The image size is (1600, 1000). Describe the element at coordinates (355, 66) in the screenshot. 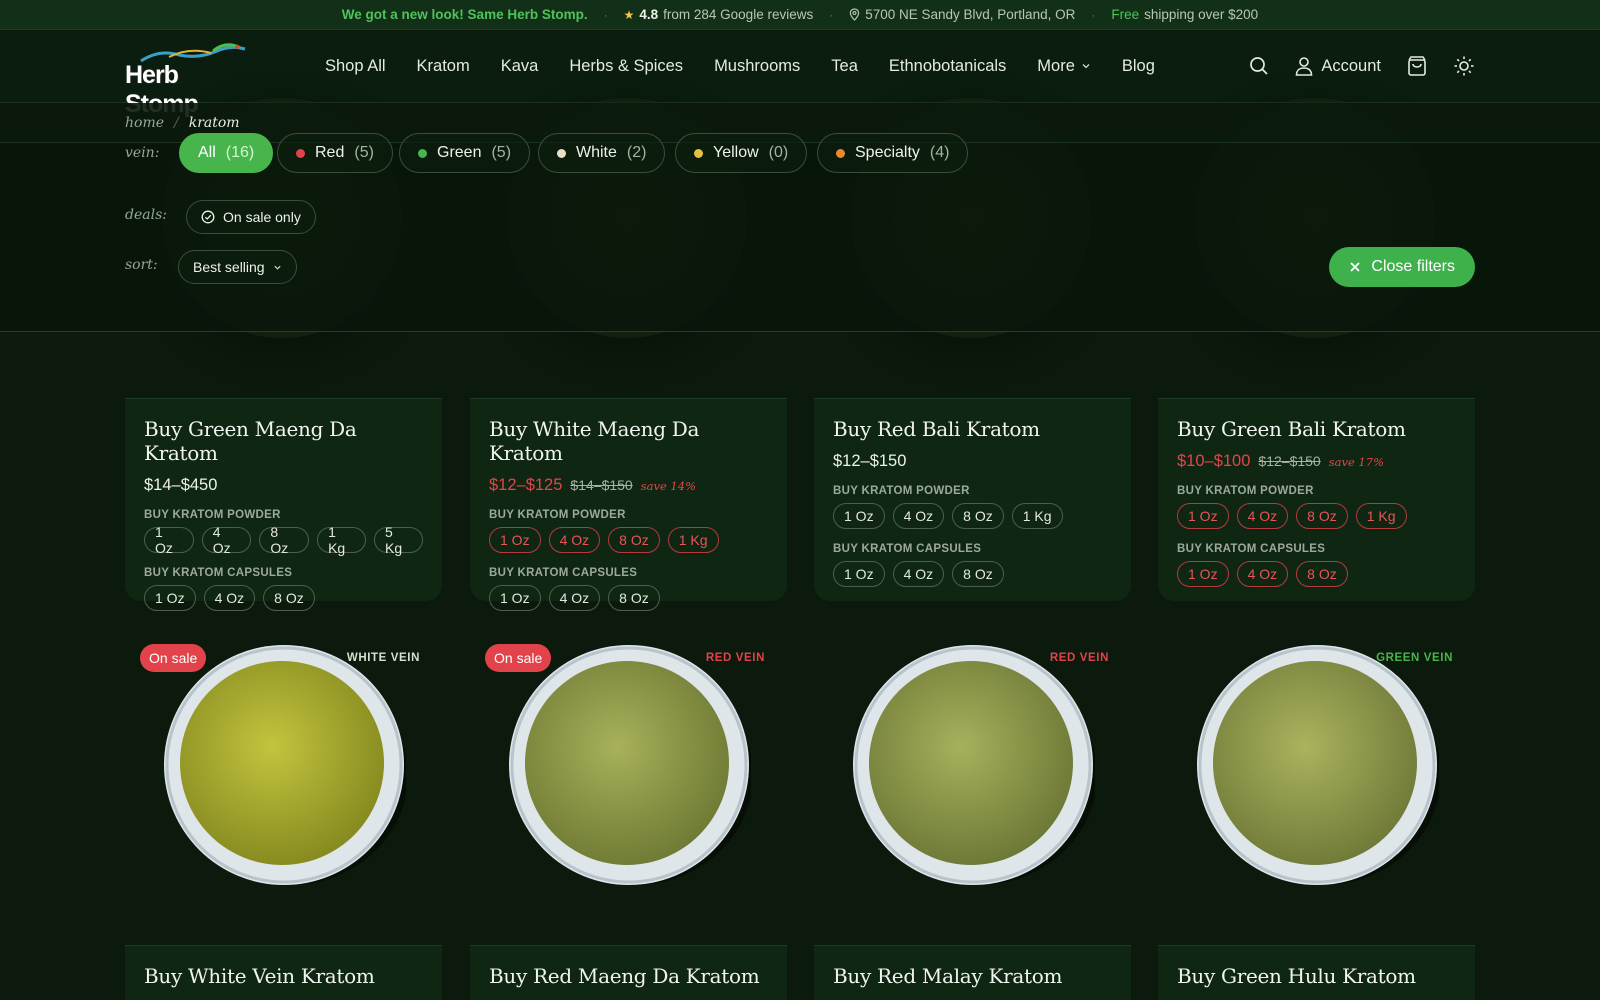

I see `nav-shop-all: Shop All` at that location.